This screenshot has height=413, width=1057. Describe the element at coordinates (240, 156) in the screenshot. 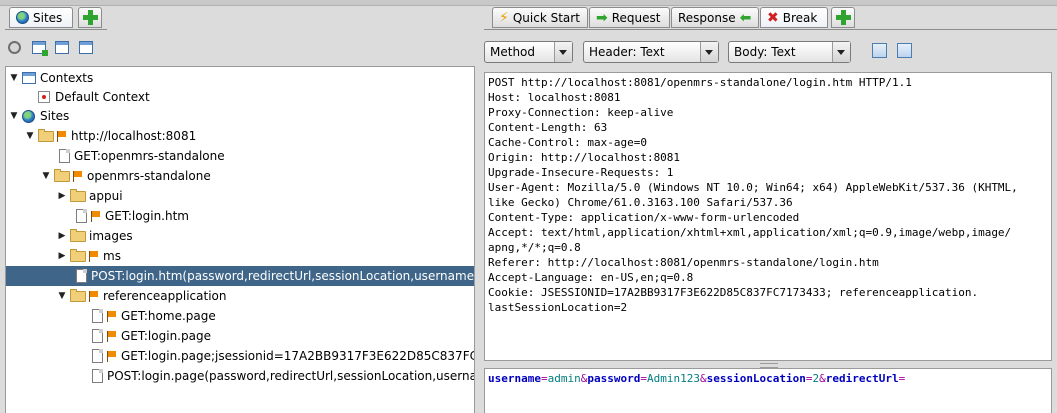

I see `tree-node-get-openmrs: GET:openmrs-standalone` at that location.